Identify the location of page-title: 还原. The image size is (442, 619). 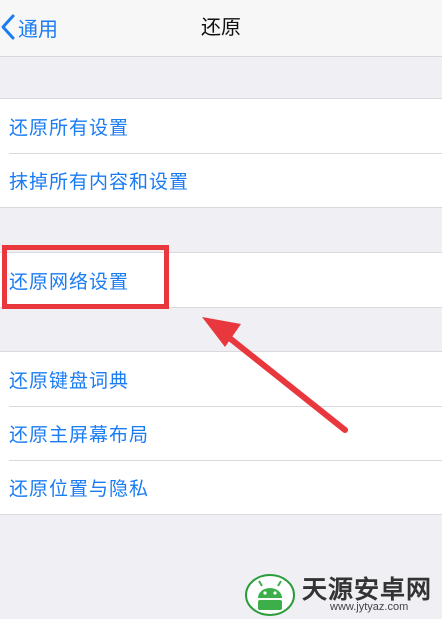
(221, 27).